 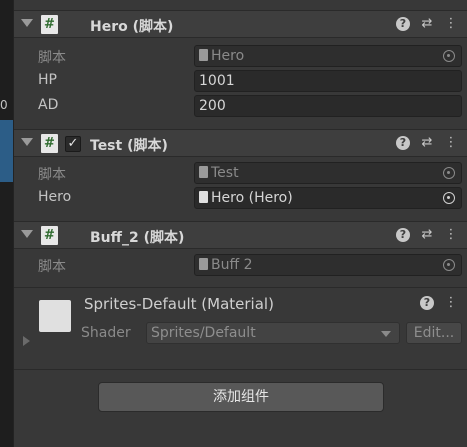 What do you see at coordinates (232, 265) in the screenshot?
I see `field-value: Buff 2` at bounding box center [232, 265].